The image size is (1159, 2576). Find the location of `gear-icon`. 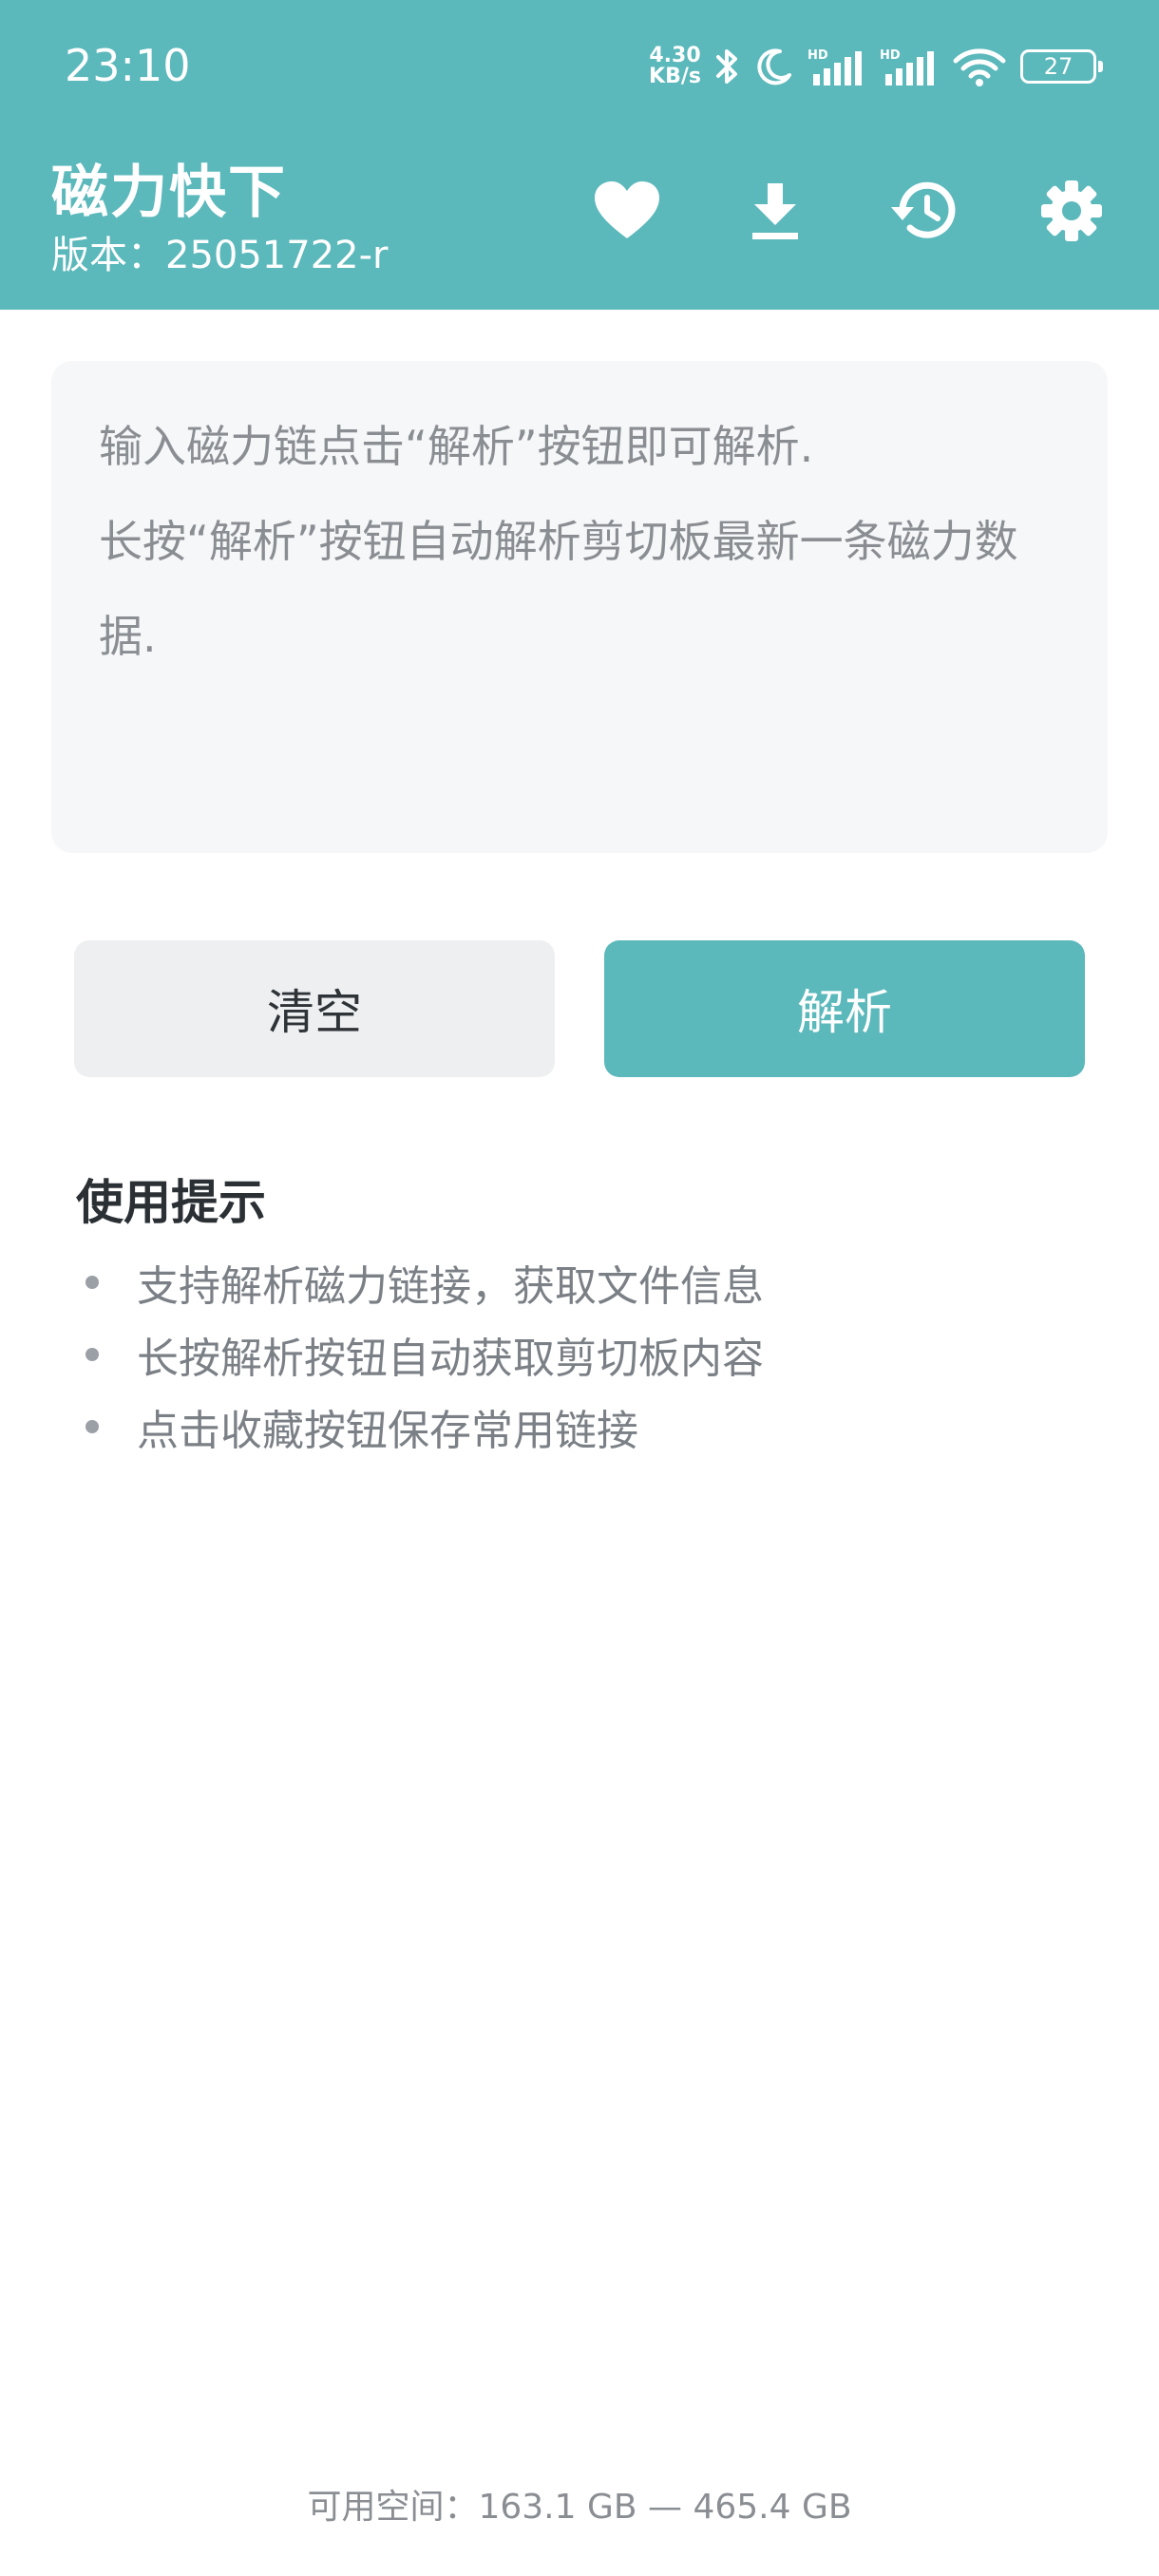

gear-icon is located at coordinates (1071, 210).